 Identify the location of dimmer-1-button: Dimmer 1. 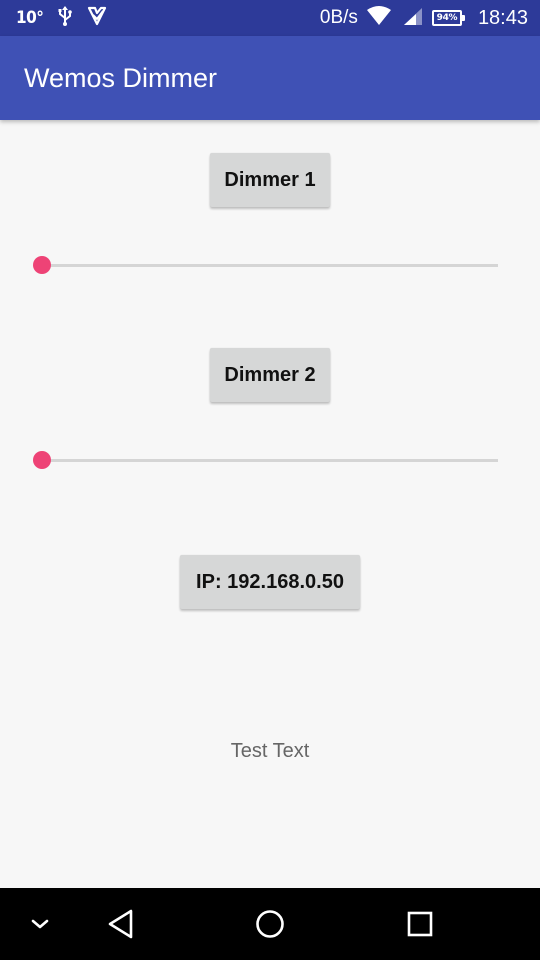
(270, 180).